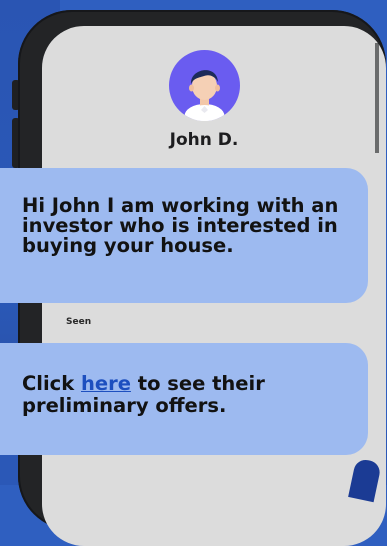 This screenshot has height=546, width=387. Describe the element at coordinates (204, 95) in the screenshot. I see `avatar-illustration` at that location.